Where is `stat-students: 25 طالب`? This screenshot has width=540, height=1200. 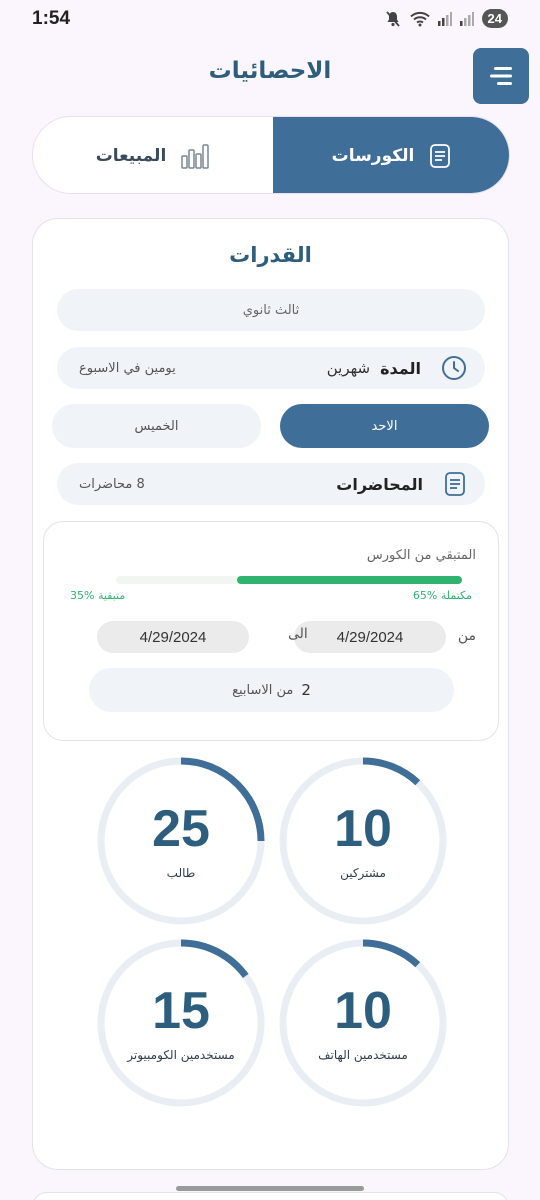 stat-students: 25 طالب is located at coordinates (181, 841).